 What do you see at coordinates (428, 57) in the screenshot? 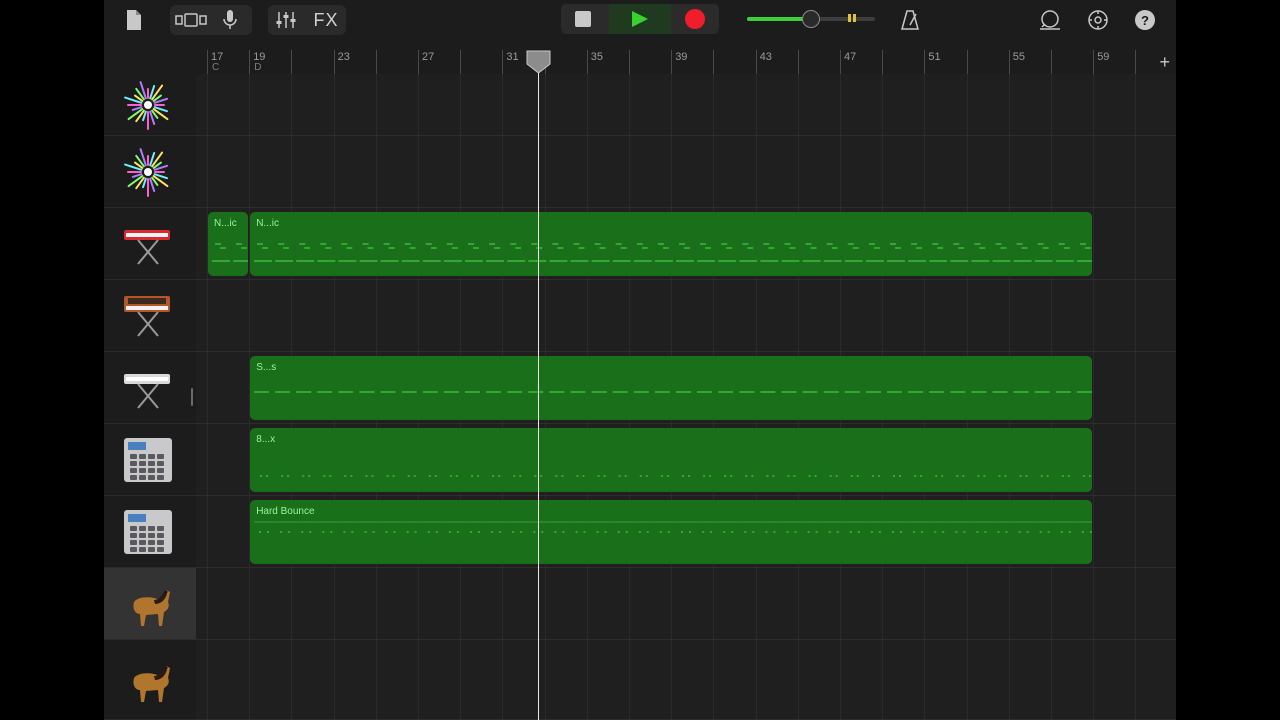
I see `ruler-bar-number: 27` at bounding box center [428, 57].